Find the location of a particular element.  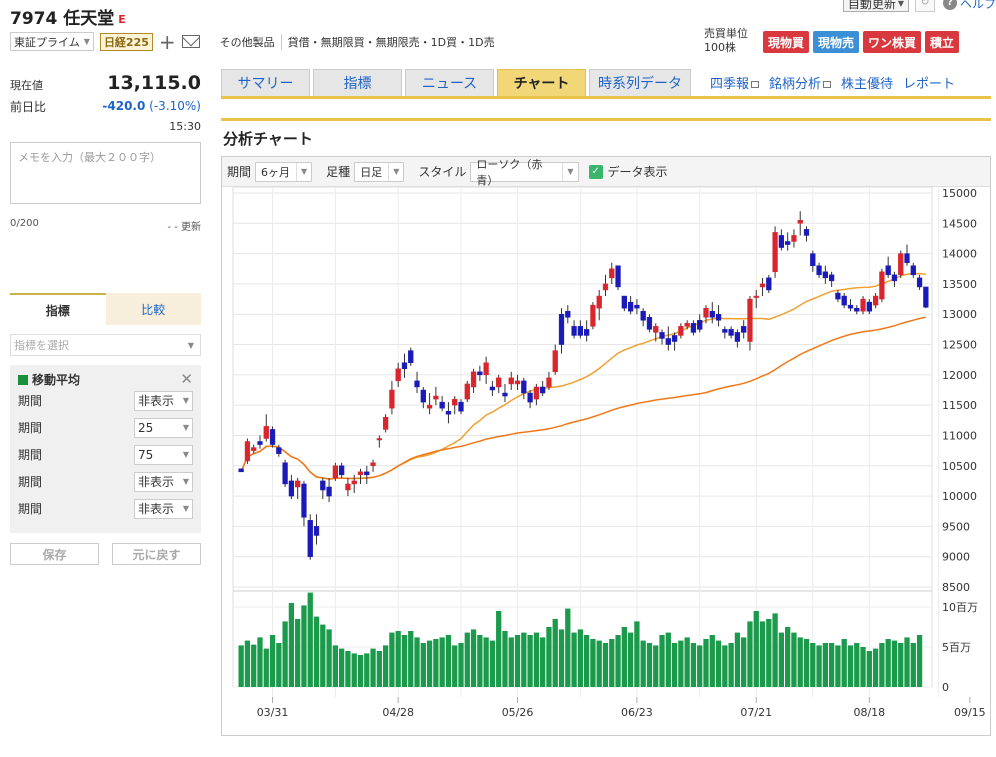

interval-select: 日足 ▼ is located at coordinates (379, 171).